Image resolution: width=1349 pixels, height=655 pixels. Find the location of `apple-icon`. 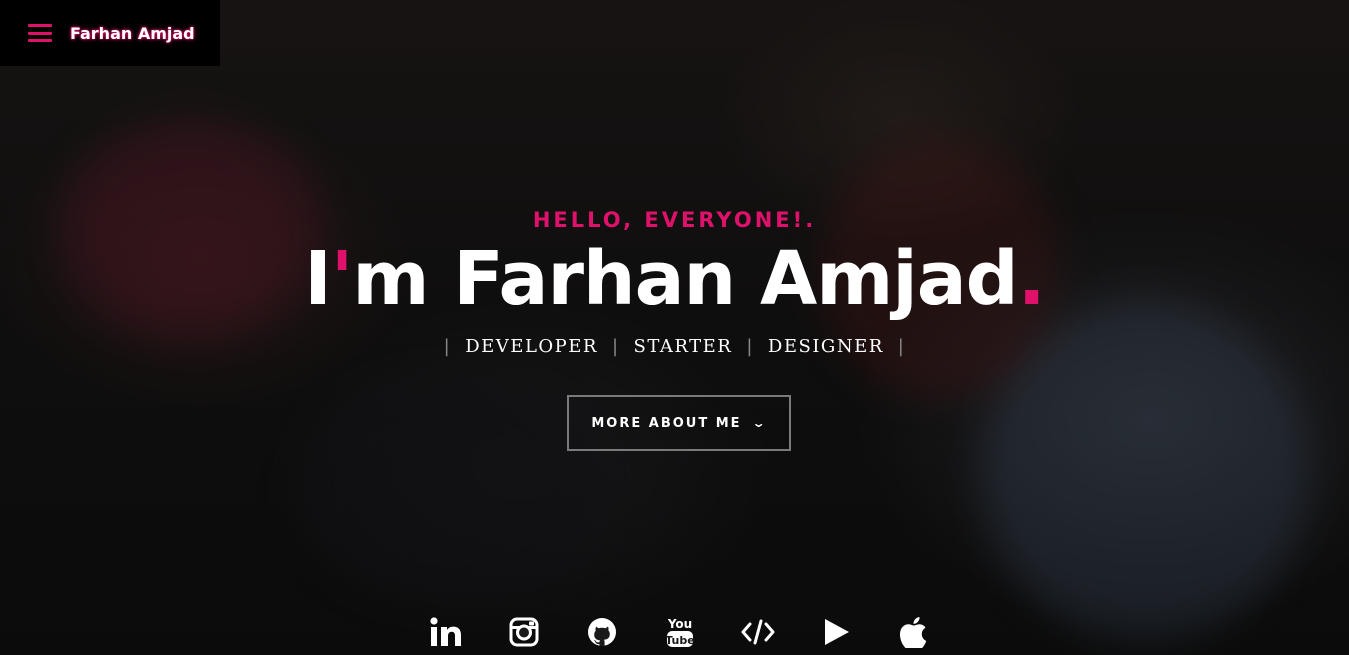

apple-icon is located at coordinates (914, 632).